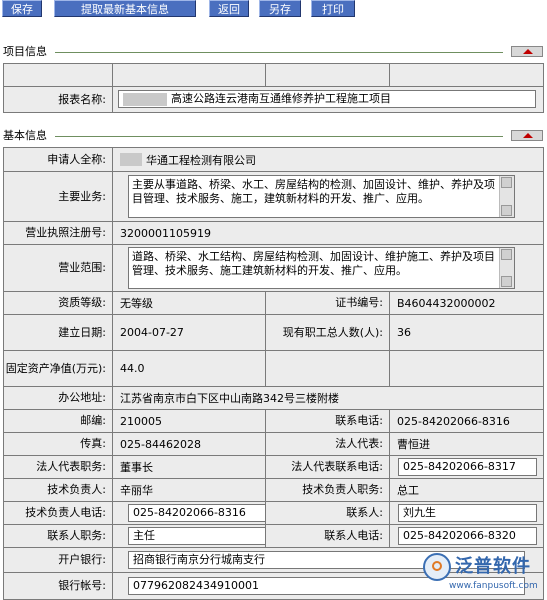  I want to click on postcode-label: 邮编:, so click(58, 421).